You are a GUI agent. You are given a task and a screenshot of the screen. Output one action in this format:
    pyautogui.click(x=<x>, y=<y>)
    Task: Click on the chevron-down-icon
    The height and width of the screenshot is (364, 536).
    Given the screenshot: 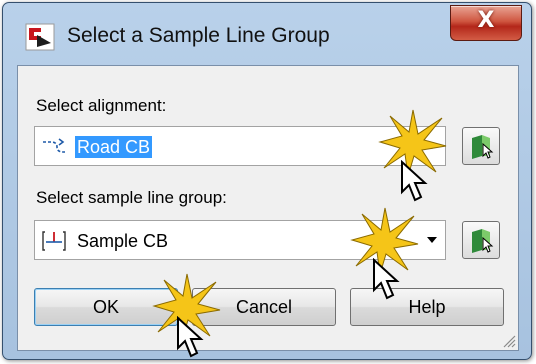 What is the action you would take?
    pyautogui.click(x=432, y=240)
    